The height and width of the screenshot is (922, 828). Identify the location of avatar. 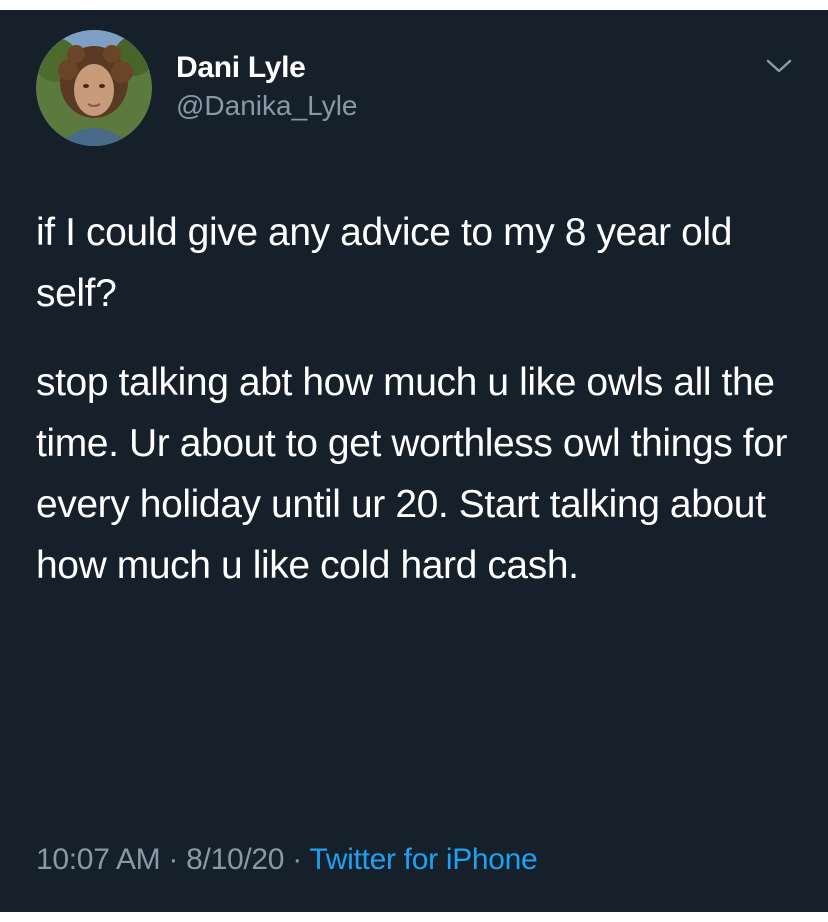
(94, 88).